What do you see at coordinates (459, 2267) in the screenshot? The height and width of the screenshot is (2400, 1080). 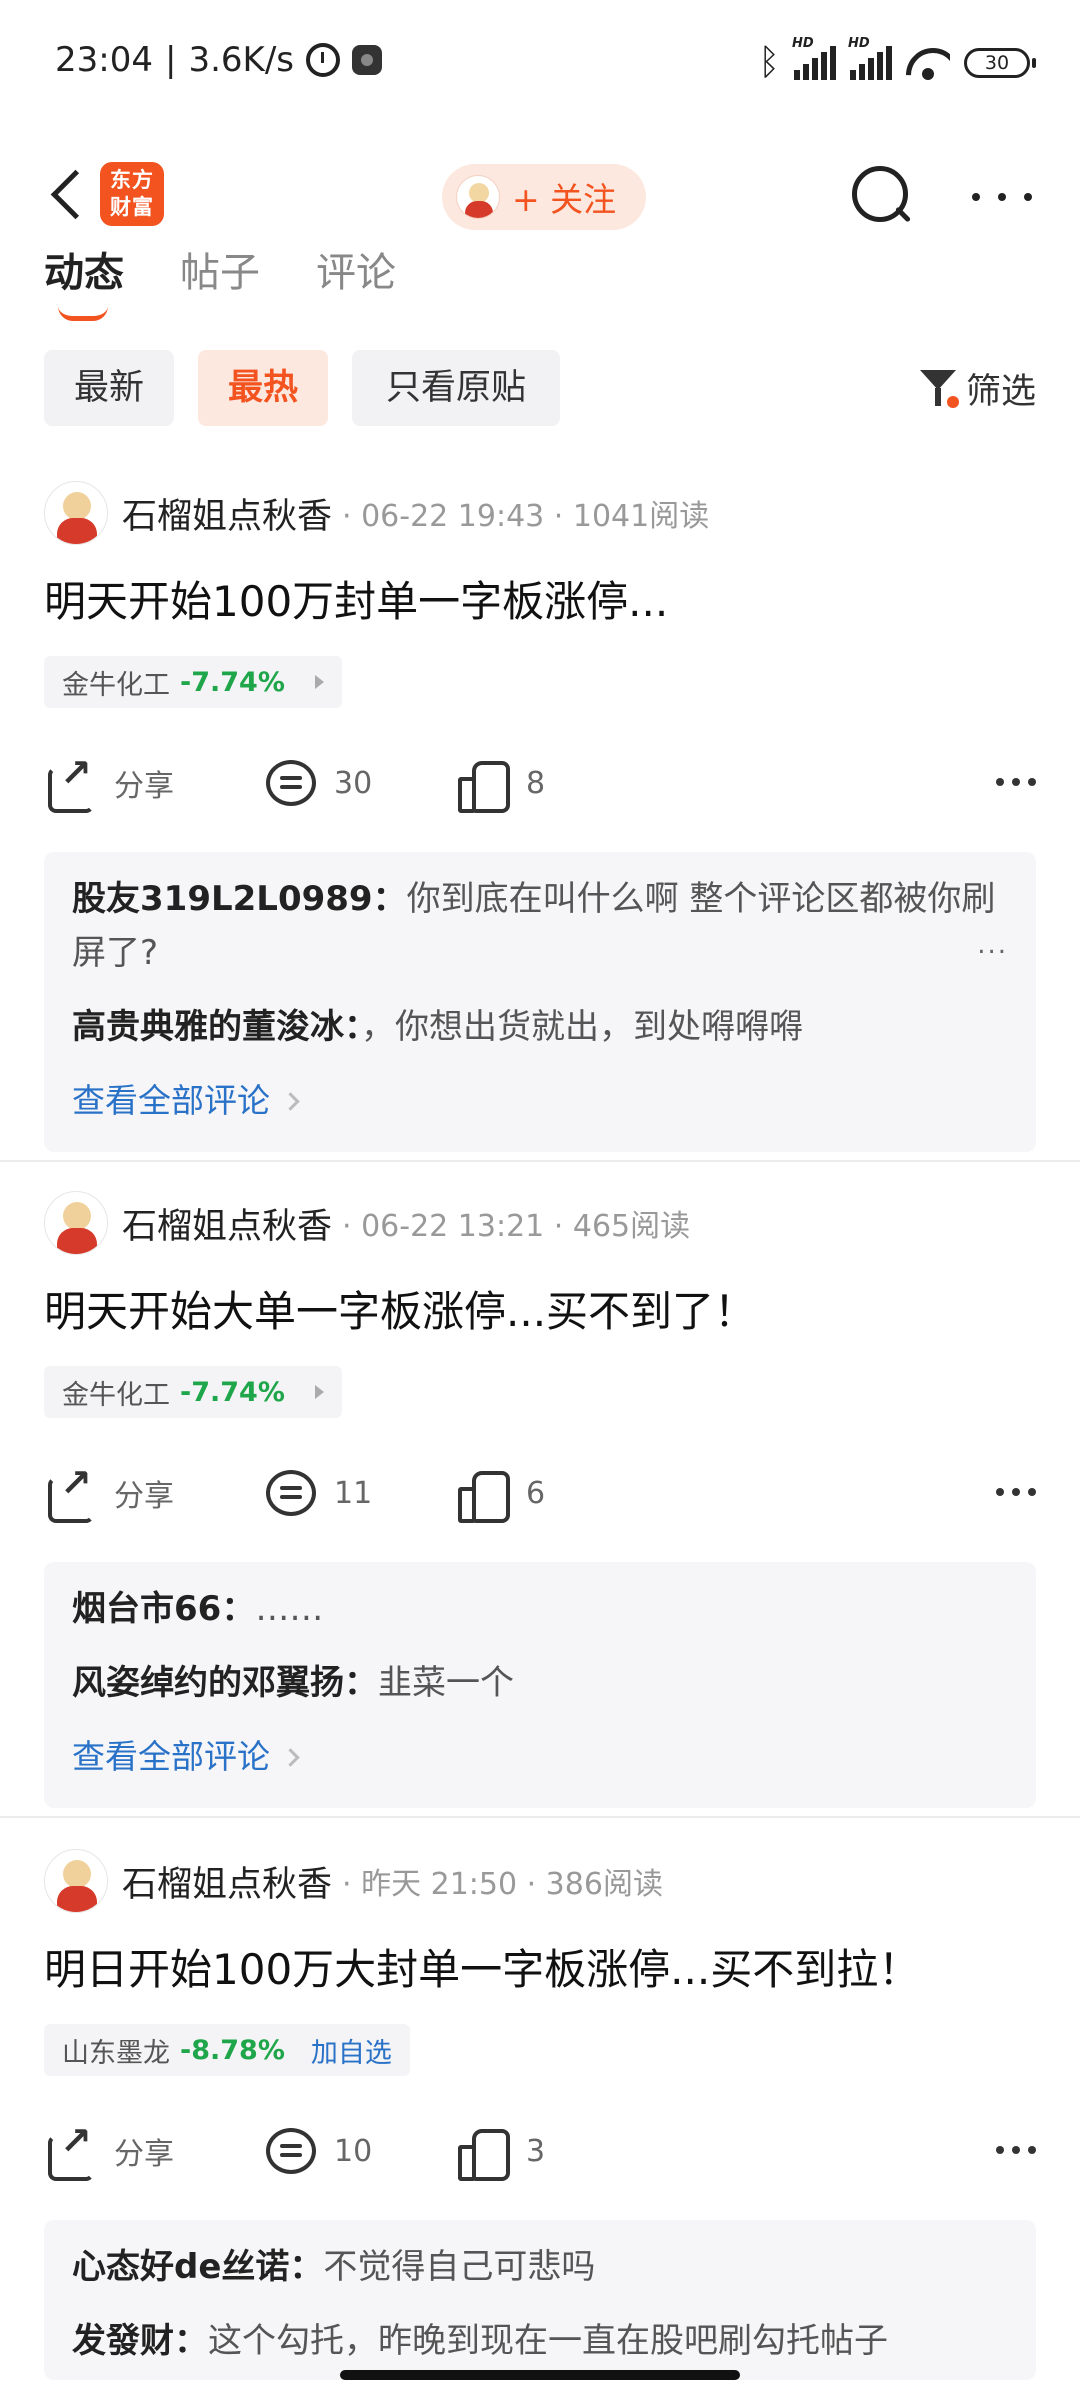 I see `comment-text: 不觉得自己可悲吗` at bounding box center [459, 2267].